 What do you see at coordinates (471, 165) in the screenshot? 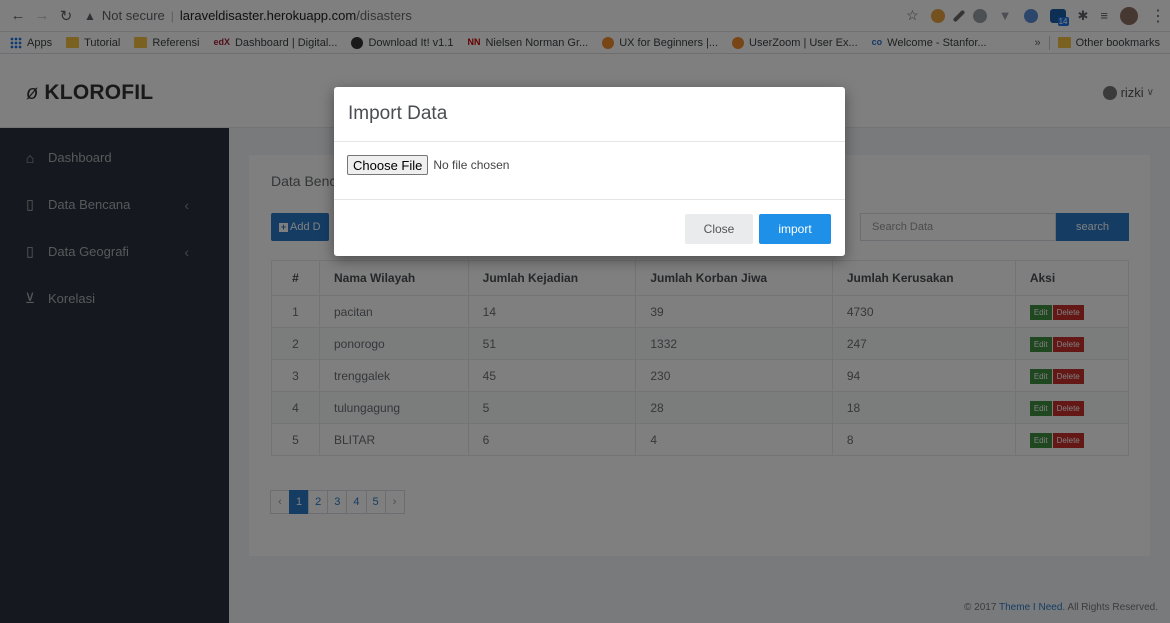
I see `file-status: No file chosen` at bounding box center [471, 165].